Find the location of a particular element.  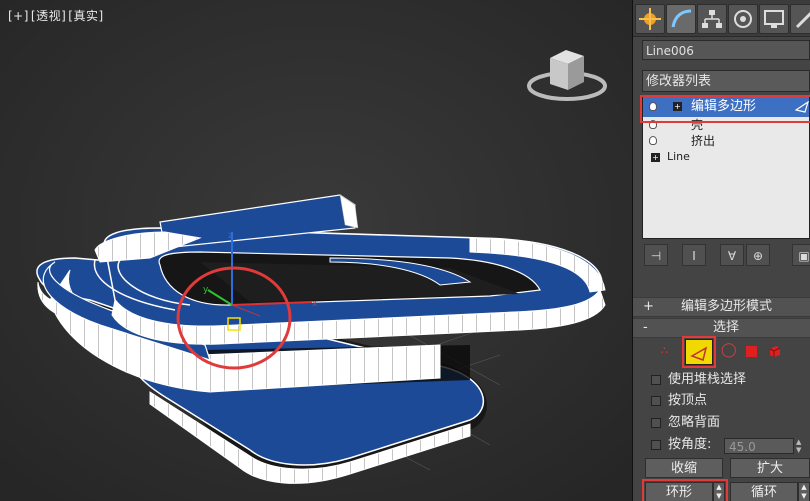

svg-text: x is located at coordinates (315, 304).